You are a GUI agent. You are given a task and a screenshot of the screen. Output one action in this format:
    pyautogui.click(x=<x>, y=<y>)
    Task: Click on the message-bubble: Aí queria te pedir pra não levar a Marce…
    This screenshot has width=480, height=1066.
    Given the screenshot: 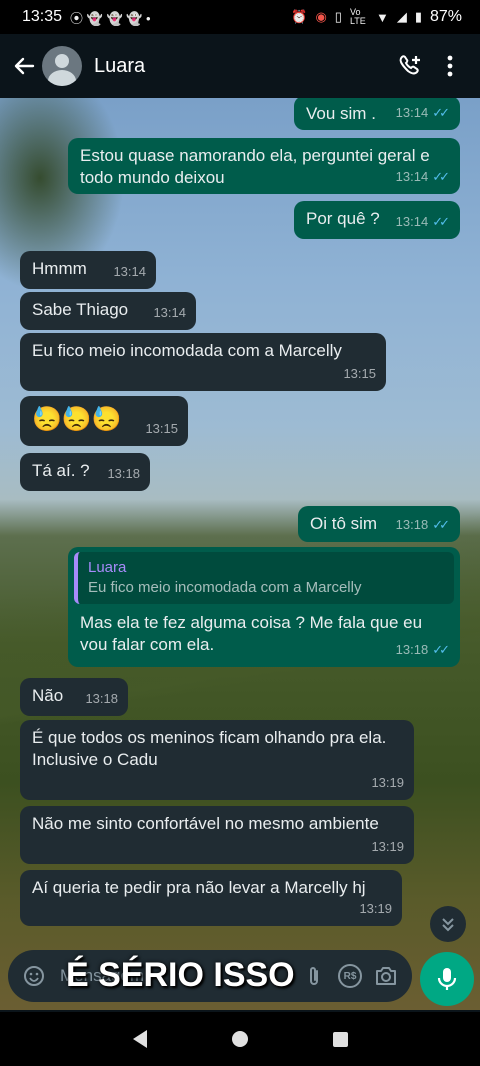 What is the action you would take?
    pyautogui.click(x=211, y=898)
    